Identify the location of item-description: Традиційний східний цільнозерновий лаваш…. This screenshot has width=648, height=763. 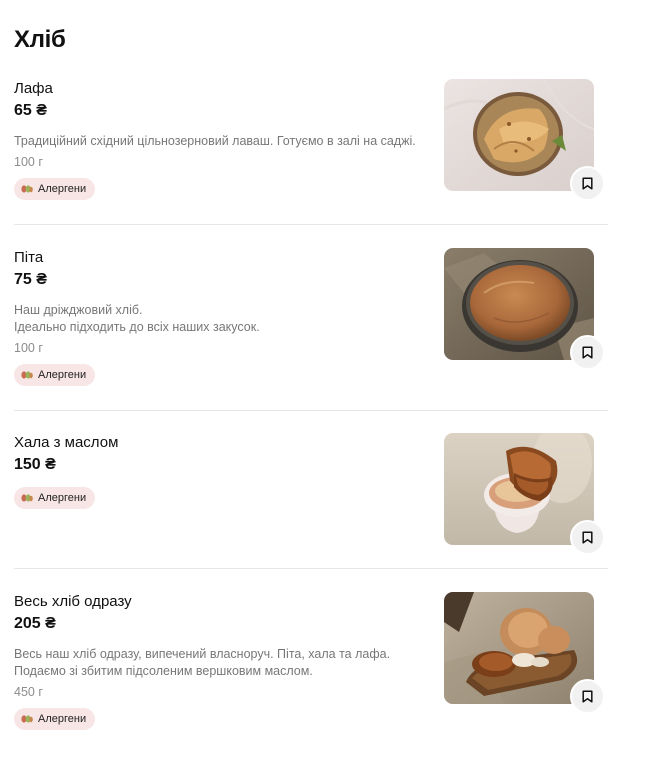
(229, 141).